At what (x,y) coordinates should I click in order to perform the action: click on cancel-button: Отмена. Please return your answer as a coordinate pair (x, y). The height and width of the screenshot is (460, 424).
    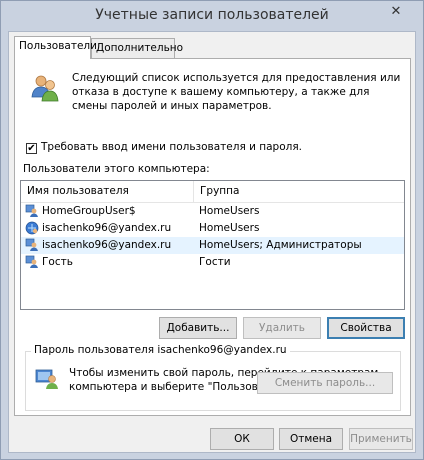
    Looking at the image, I should click on (311, 439).